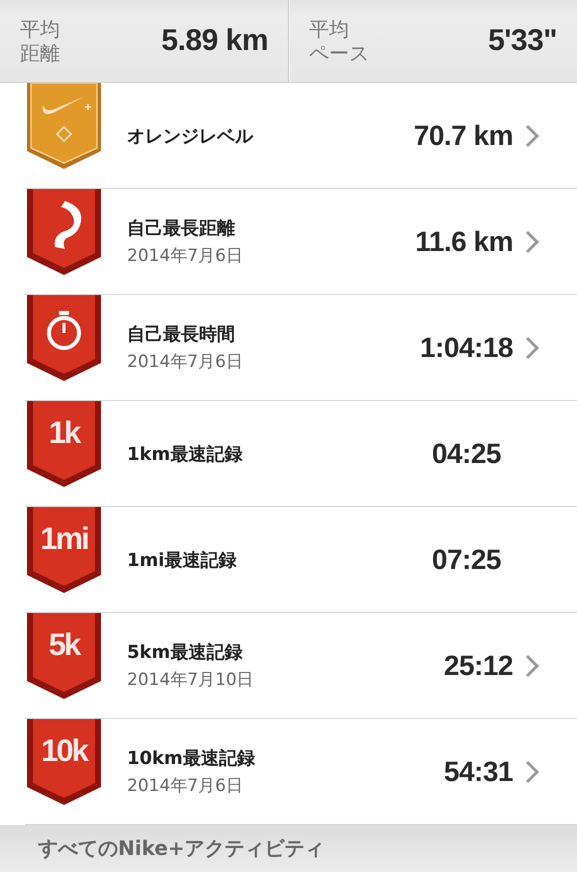 This screenshot has height=873, width=577. Describe the element at coordinates (64, 338) in the screenshot. I see `stopwatch-badge-icon` at that location.